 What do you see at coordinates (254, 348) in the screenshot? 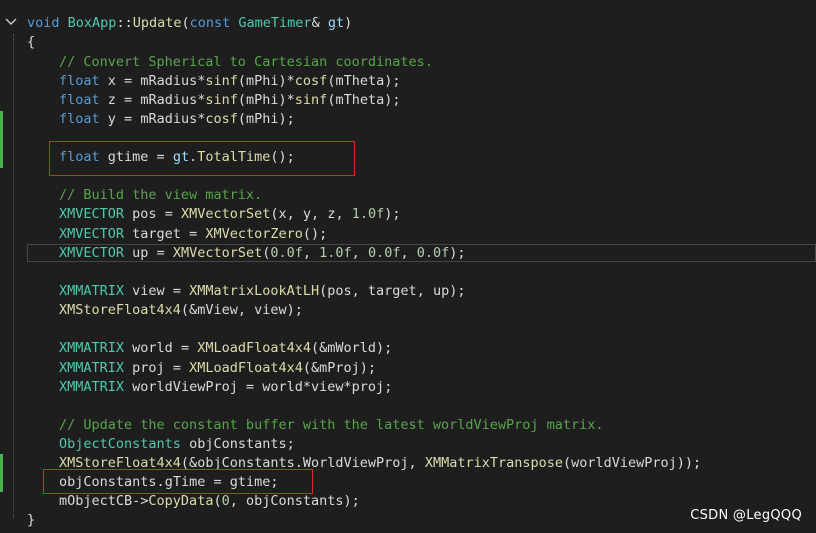
I see `code-token: XMLoadFloat4x4` at bounding box center [254, 348].